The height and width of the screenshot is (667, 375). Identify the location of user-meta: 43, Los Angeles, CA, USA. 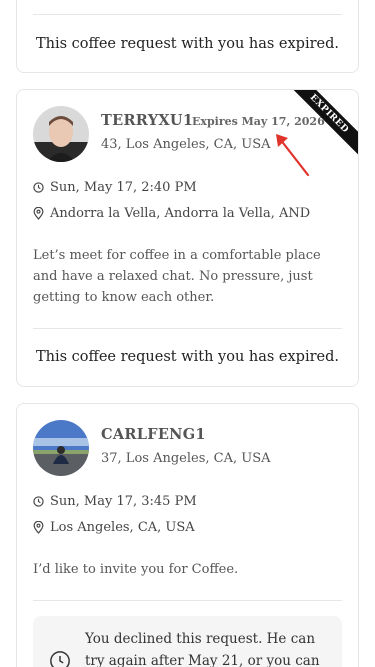
(186, 144).